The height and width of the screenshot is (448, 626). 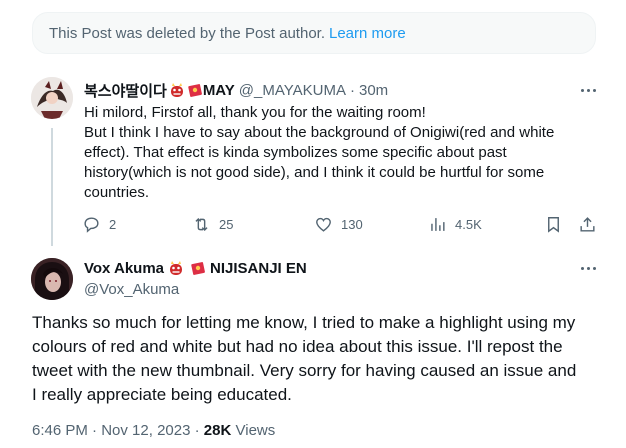 What do you see at coordinates (201, 224) in the screenshot?
I see `repost-icon` at bounding box center [201, 224].